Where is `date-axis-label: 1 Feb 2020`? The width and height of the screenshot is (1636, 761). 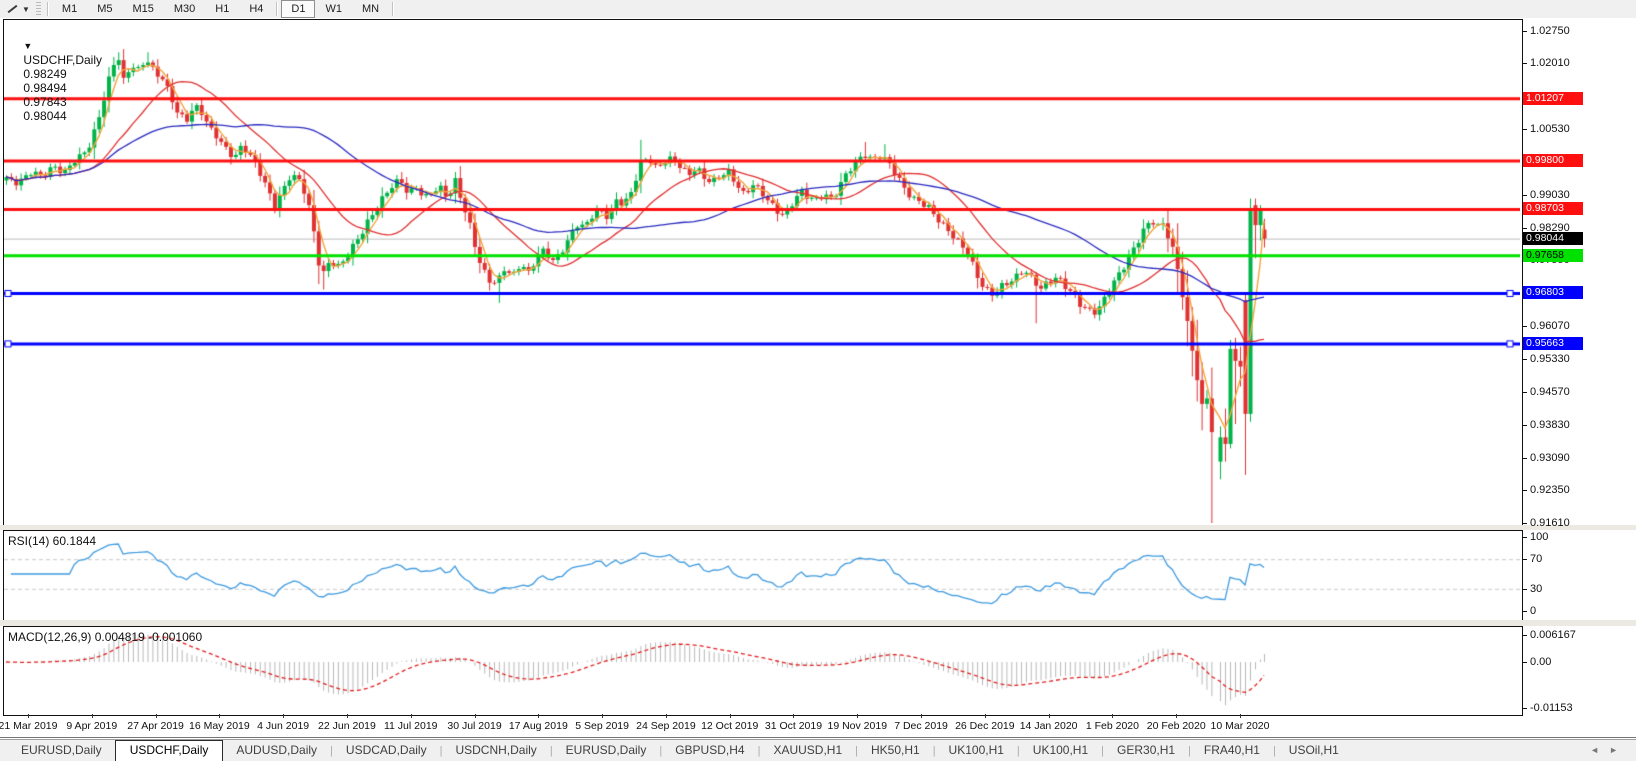 date-axis-label: 1 Feb 2020 is located at coordinates (1112, 726).